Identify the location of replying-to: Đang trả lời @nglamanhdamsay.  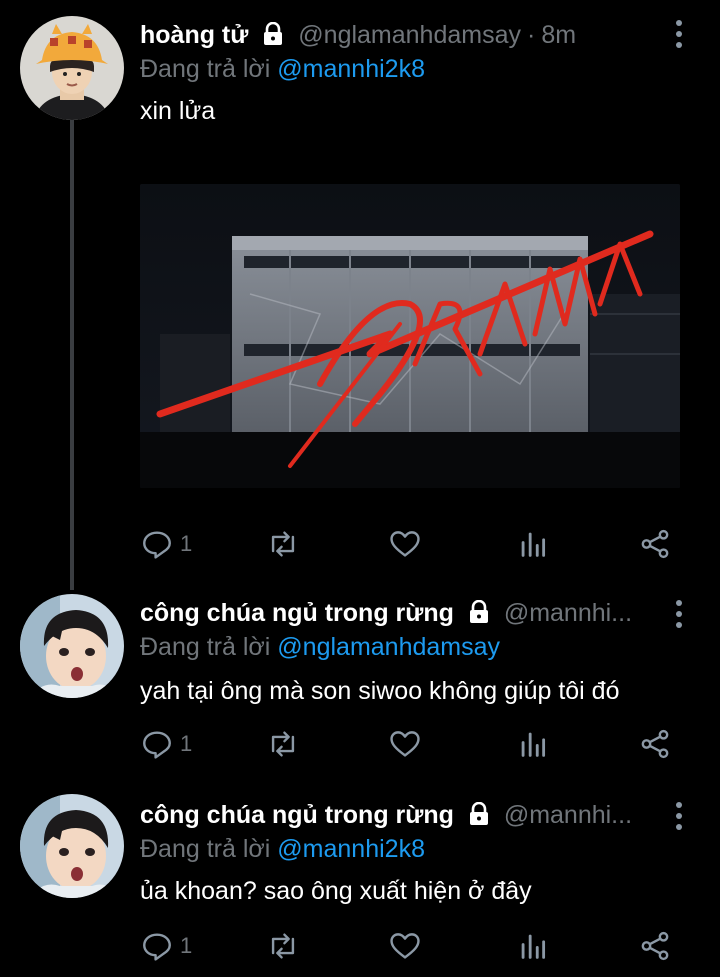
(320, 647).